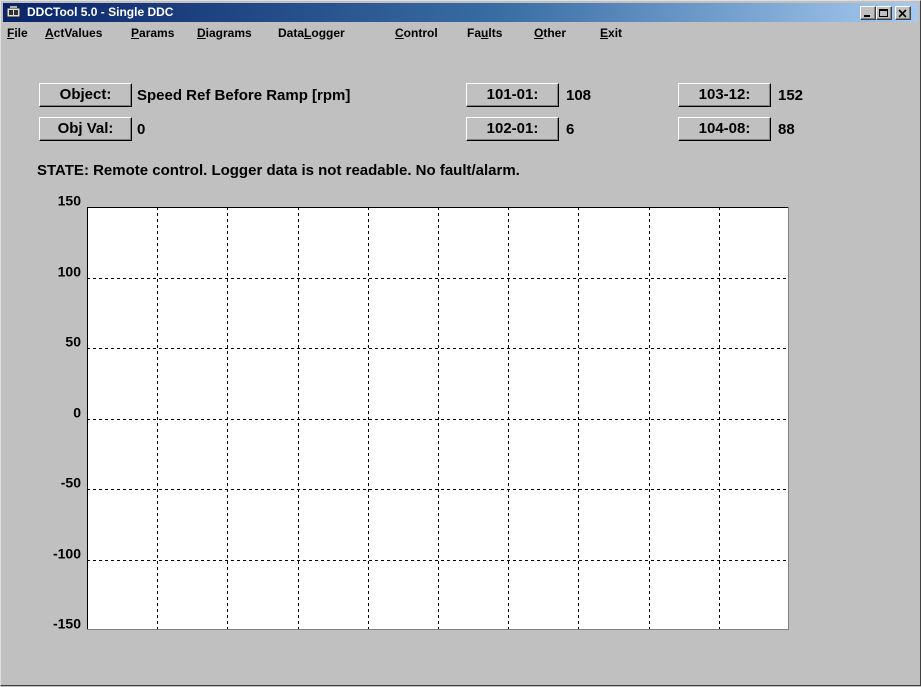  What do you see at coordinates (70, 201) in the screenshot?
I see `y-tick-label: 150` at bounding box center [70, 201].